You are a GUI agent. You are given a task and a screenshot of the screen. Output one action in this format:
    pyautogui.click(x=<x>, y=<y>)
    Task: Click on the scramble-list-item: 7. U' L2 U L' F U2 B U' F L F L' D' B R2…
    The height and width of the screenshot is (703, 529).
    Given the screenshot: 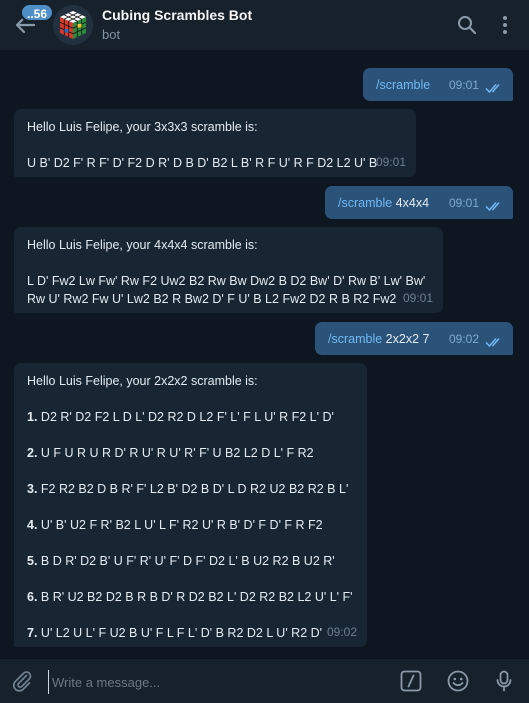 What is the action you would take?
    pyautogui.click(x=175, y=633)
    